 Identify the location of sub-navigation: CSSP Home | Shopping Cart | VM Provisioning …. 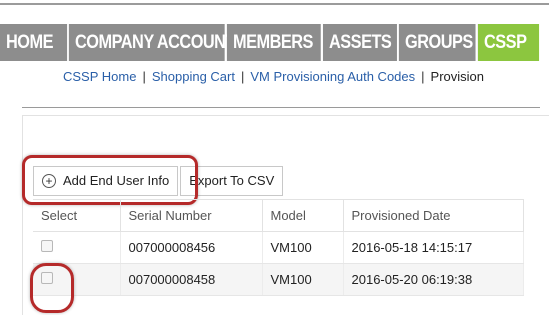
(273, 76).